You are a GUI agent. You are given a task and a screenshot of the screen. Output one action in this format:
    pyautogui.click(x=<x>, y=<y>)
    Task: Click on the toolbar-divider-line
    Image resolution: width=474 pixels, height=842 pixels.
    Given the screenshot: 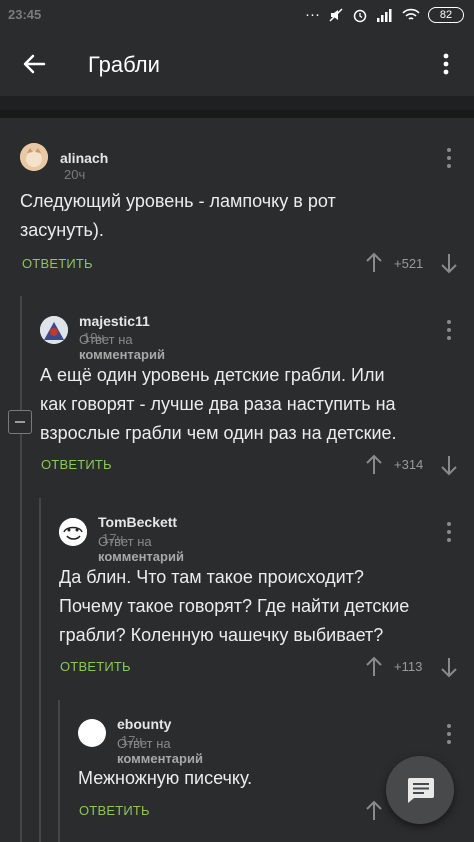 What is the action you would take?
    pyautogui.click(x=237, y=114)
    